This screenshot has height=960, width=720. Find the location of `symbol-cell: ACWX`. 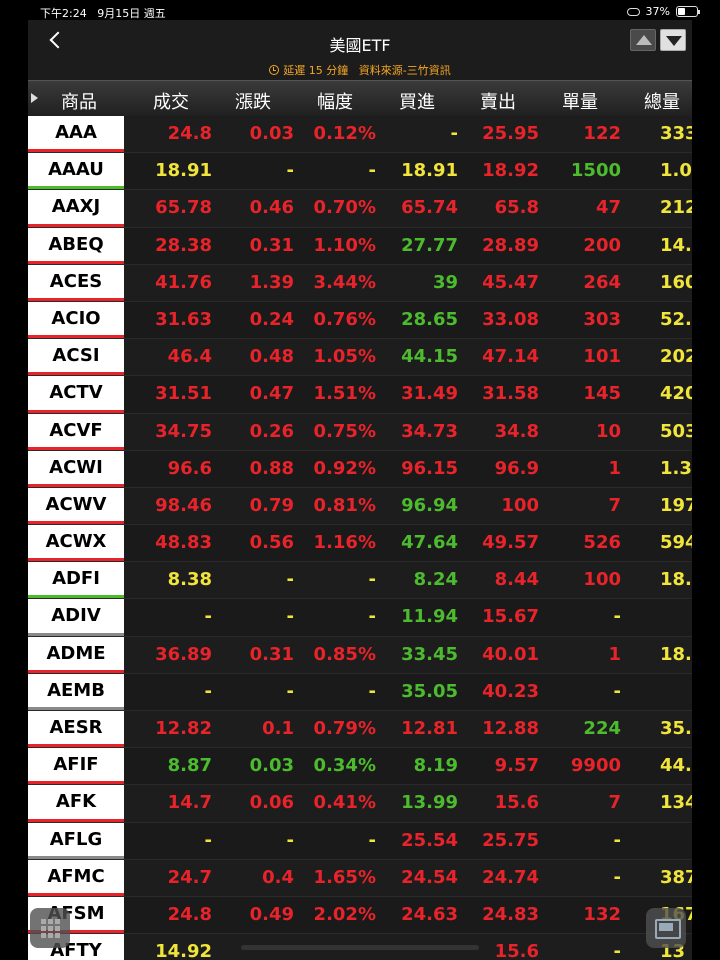

symbol-cell: ACWX is located at coordinates (76, 543).